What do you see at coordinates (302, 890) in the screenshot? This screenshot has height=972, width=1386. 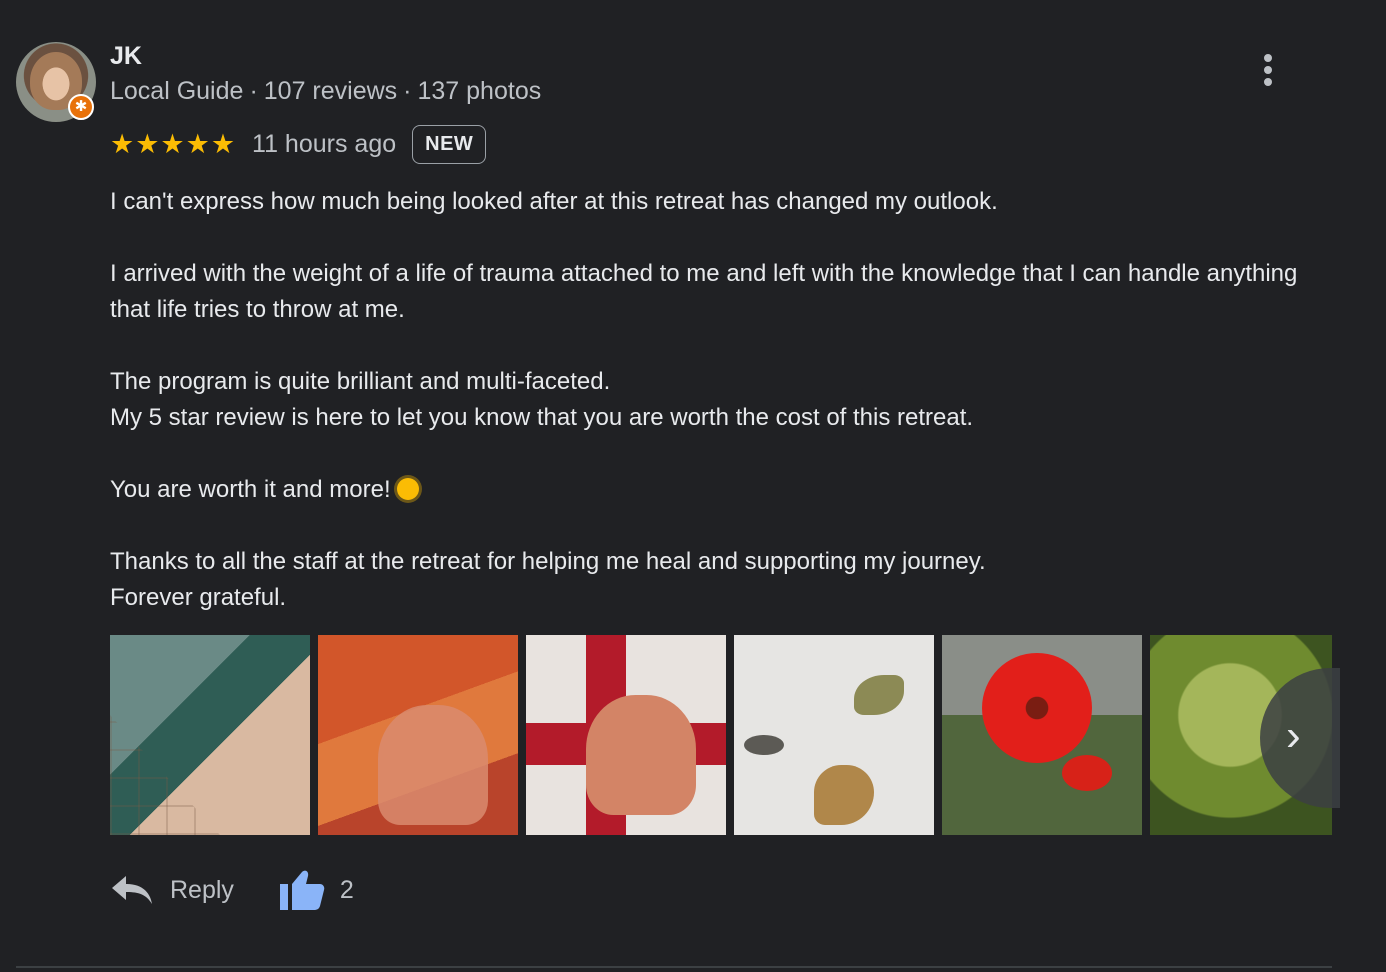 I see `thumbs-up-icon` at bounding box center [302, 890].